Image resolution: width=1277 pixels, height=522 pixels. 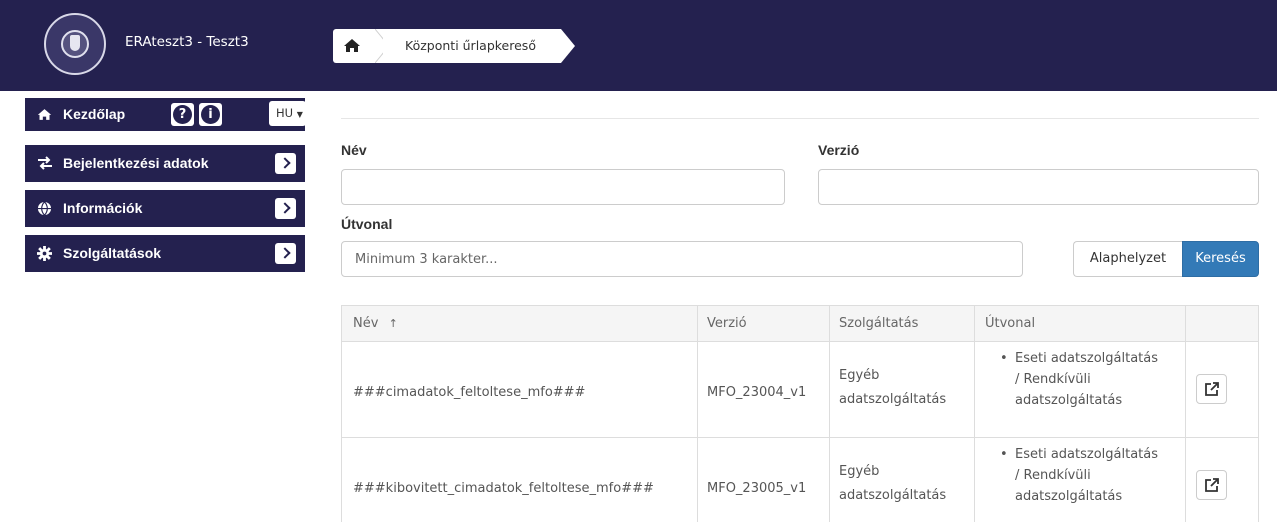 What do you see at coordinates (44, 208) in the screenshot?
I see `globe-icon` at bounding box center [44, 208].